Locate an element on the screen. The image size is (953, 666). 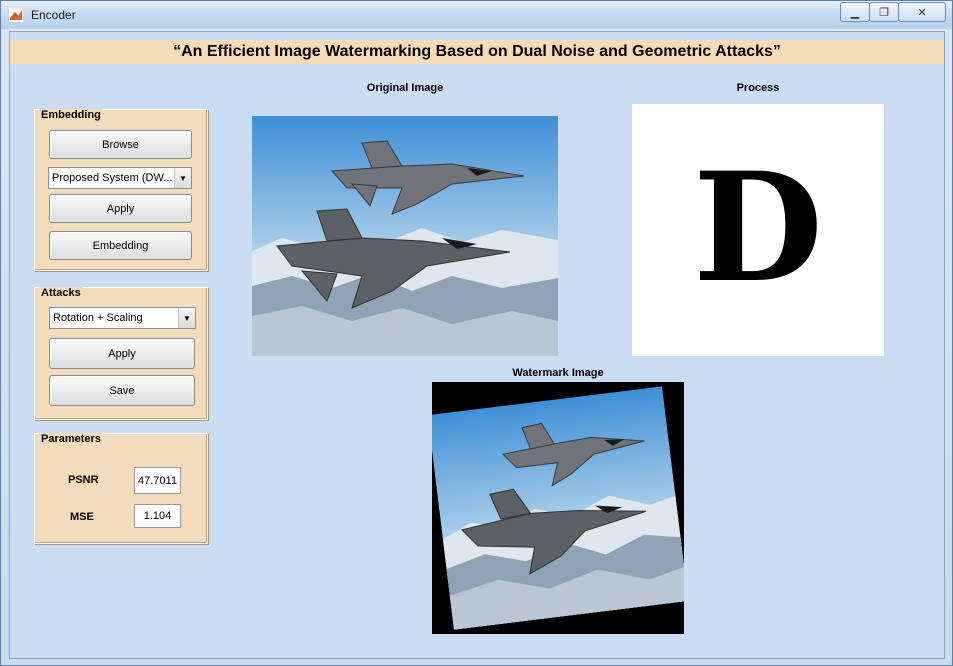
restore-icon: ❐ is located at coordinates (884, 12).